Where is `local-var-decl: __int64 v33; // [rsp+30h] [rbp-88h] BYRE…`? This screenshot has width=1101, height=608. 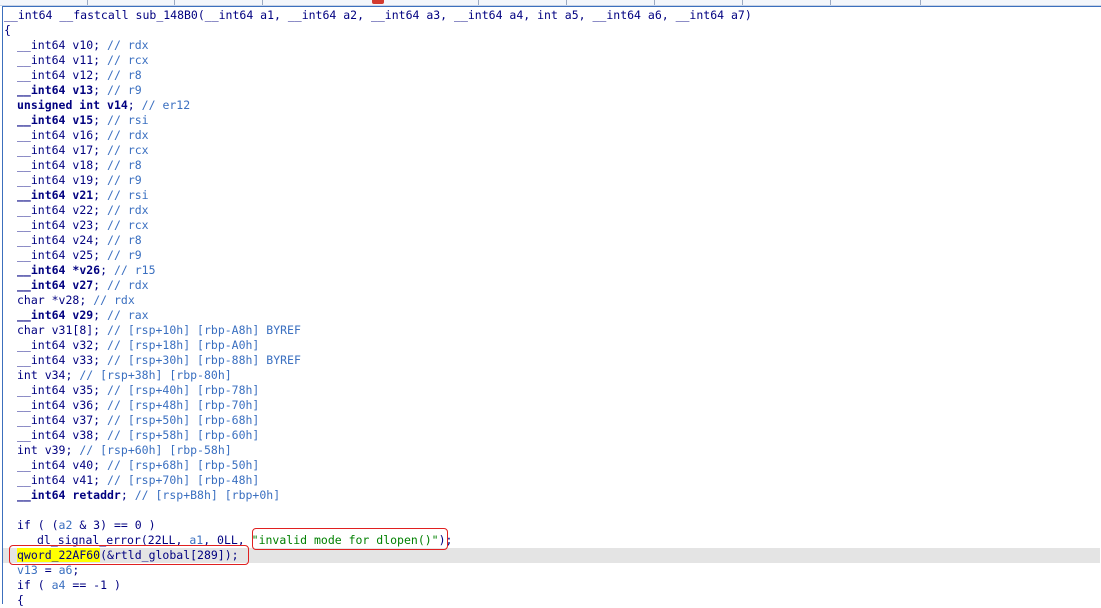 local-var-decl: __int64 v33; // [rsp+30h] [rbp-88h] BYRE… is located at coordinates (559, 360).